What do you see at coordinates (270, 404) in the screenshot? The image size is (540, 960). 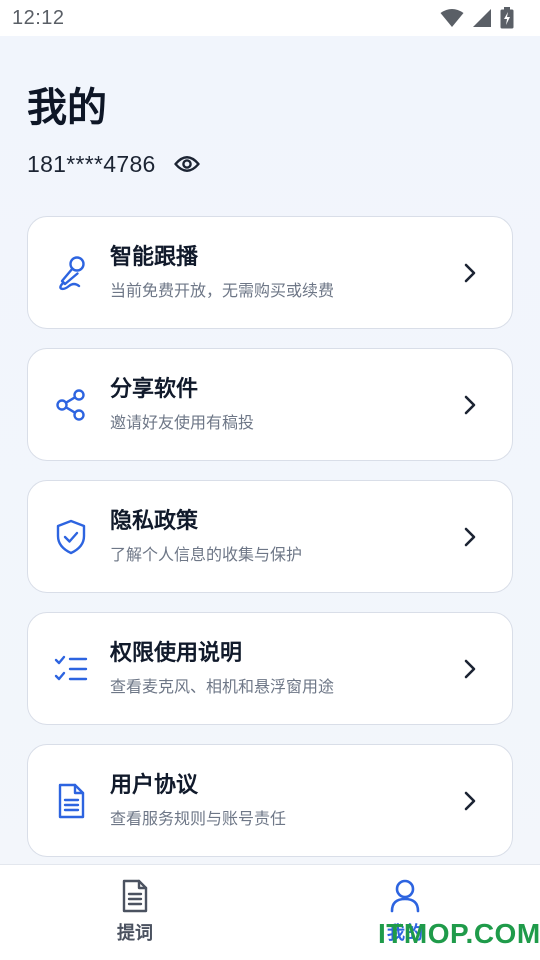 I see `menu-item-share-app: 分享软件 邀请好友使用有稿投` at bounding box center [270, 404].